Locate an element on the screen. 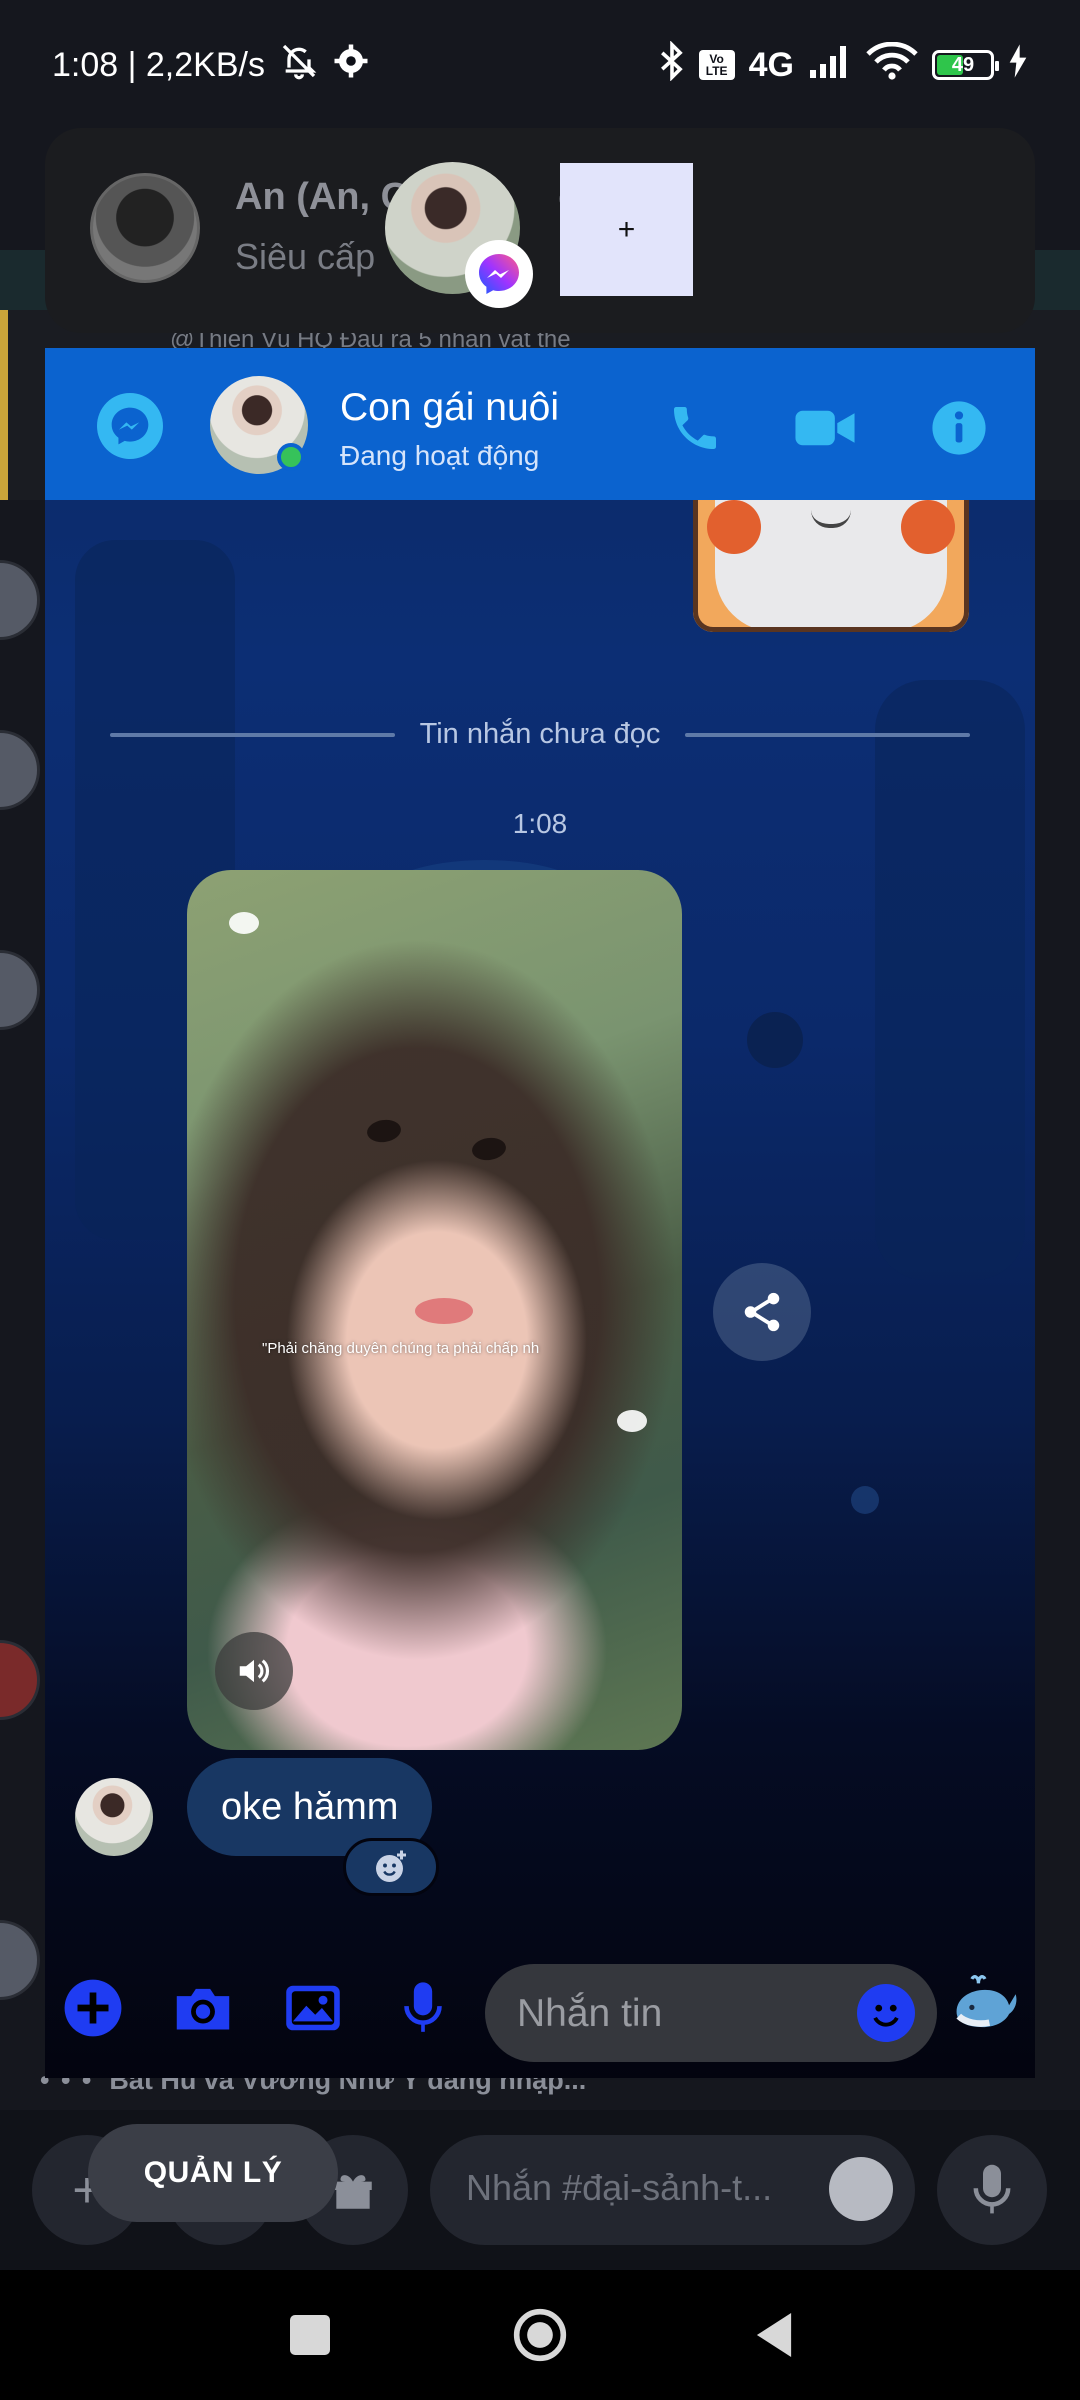 The height and width of the screenshot is (2400, 1080). gallery-icon is located at coordinates (313, 2008).